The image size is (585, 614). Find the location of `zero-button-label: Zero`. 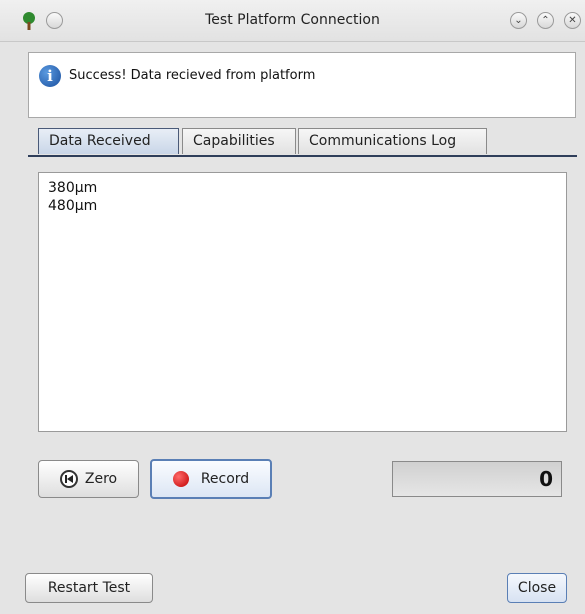

zero-button-label: Zero is located at coordinates (101, 479).